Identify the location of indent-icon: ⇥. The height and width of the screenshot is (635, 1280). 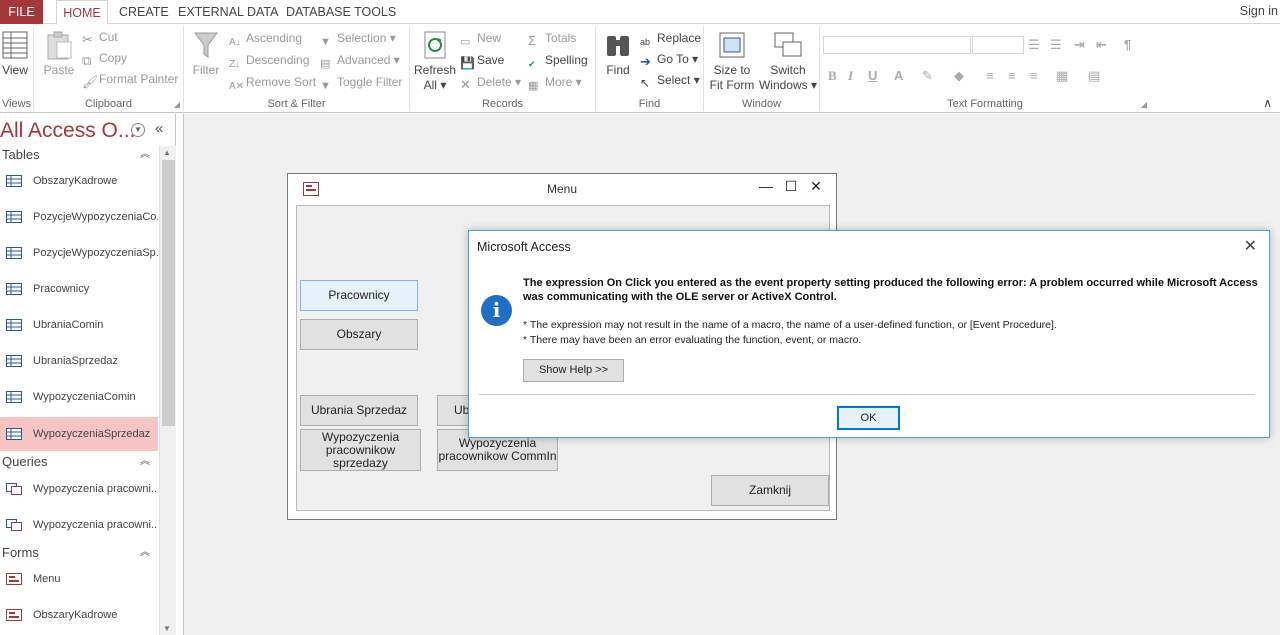
(1079, 45).